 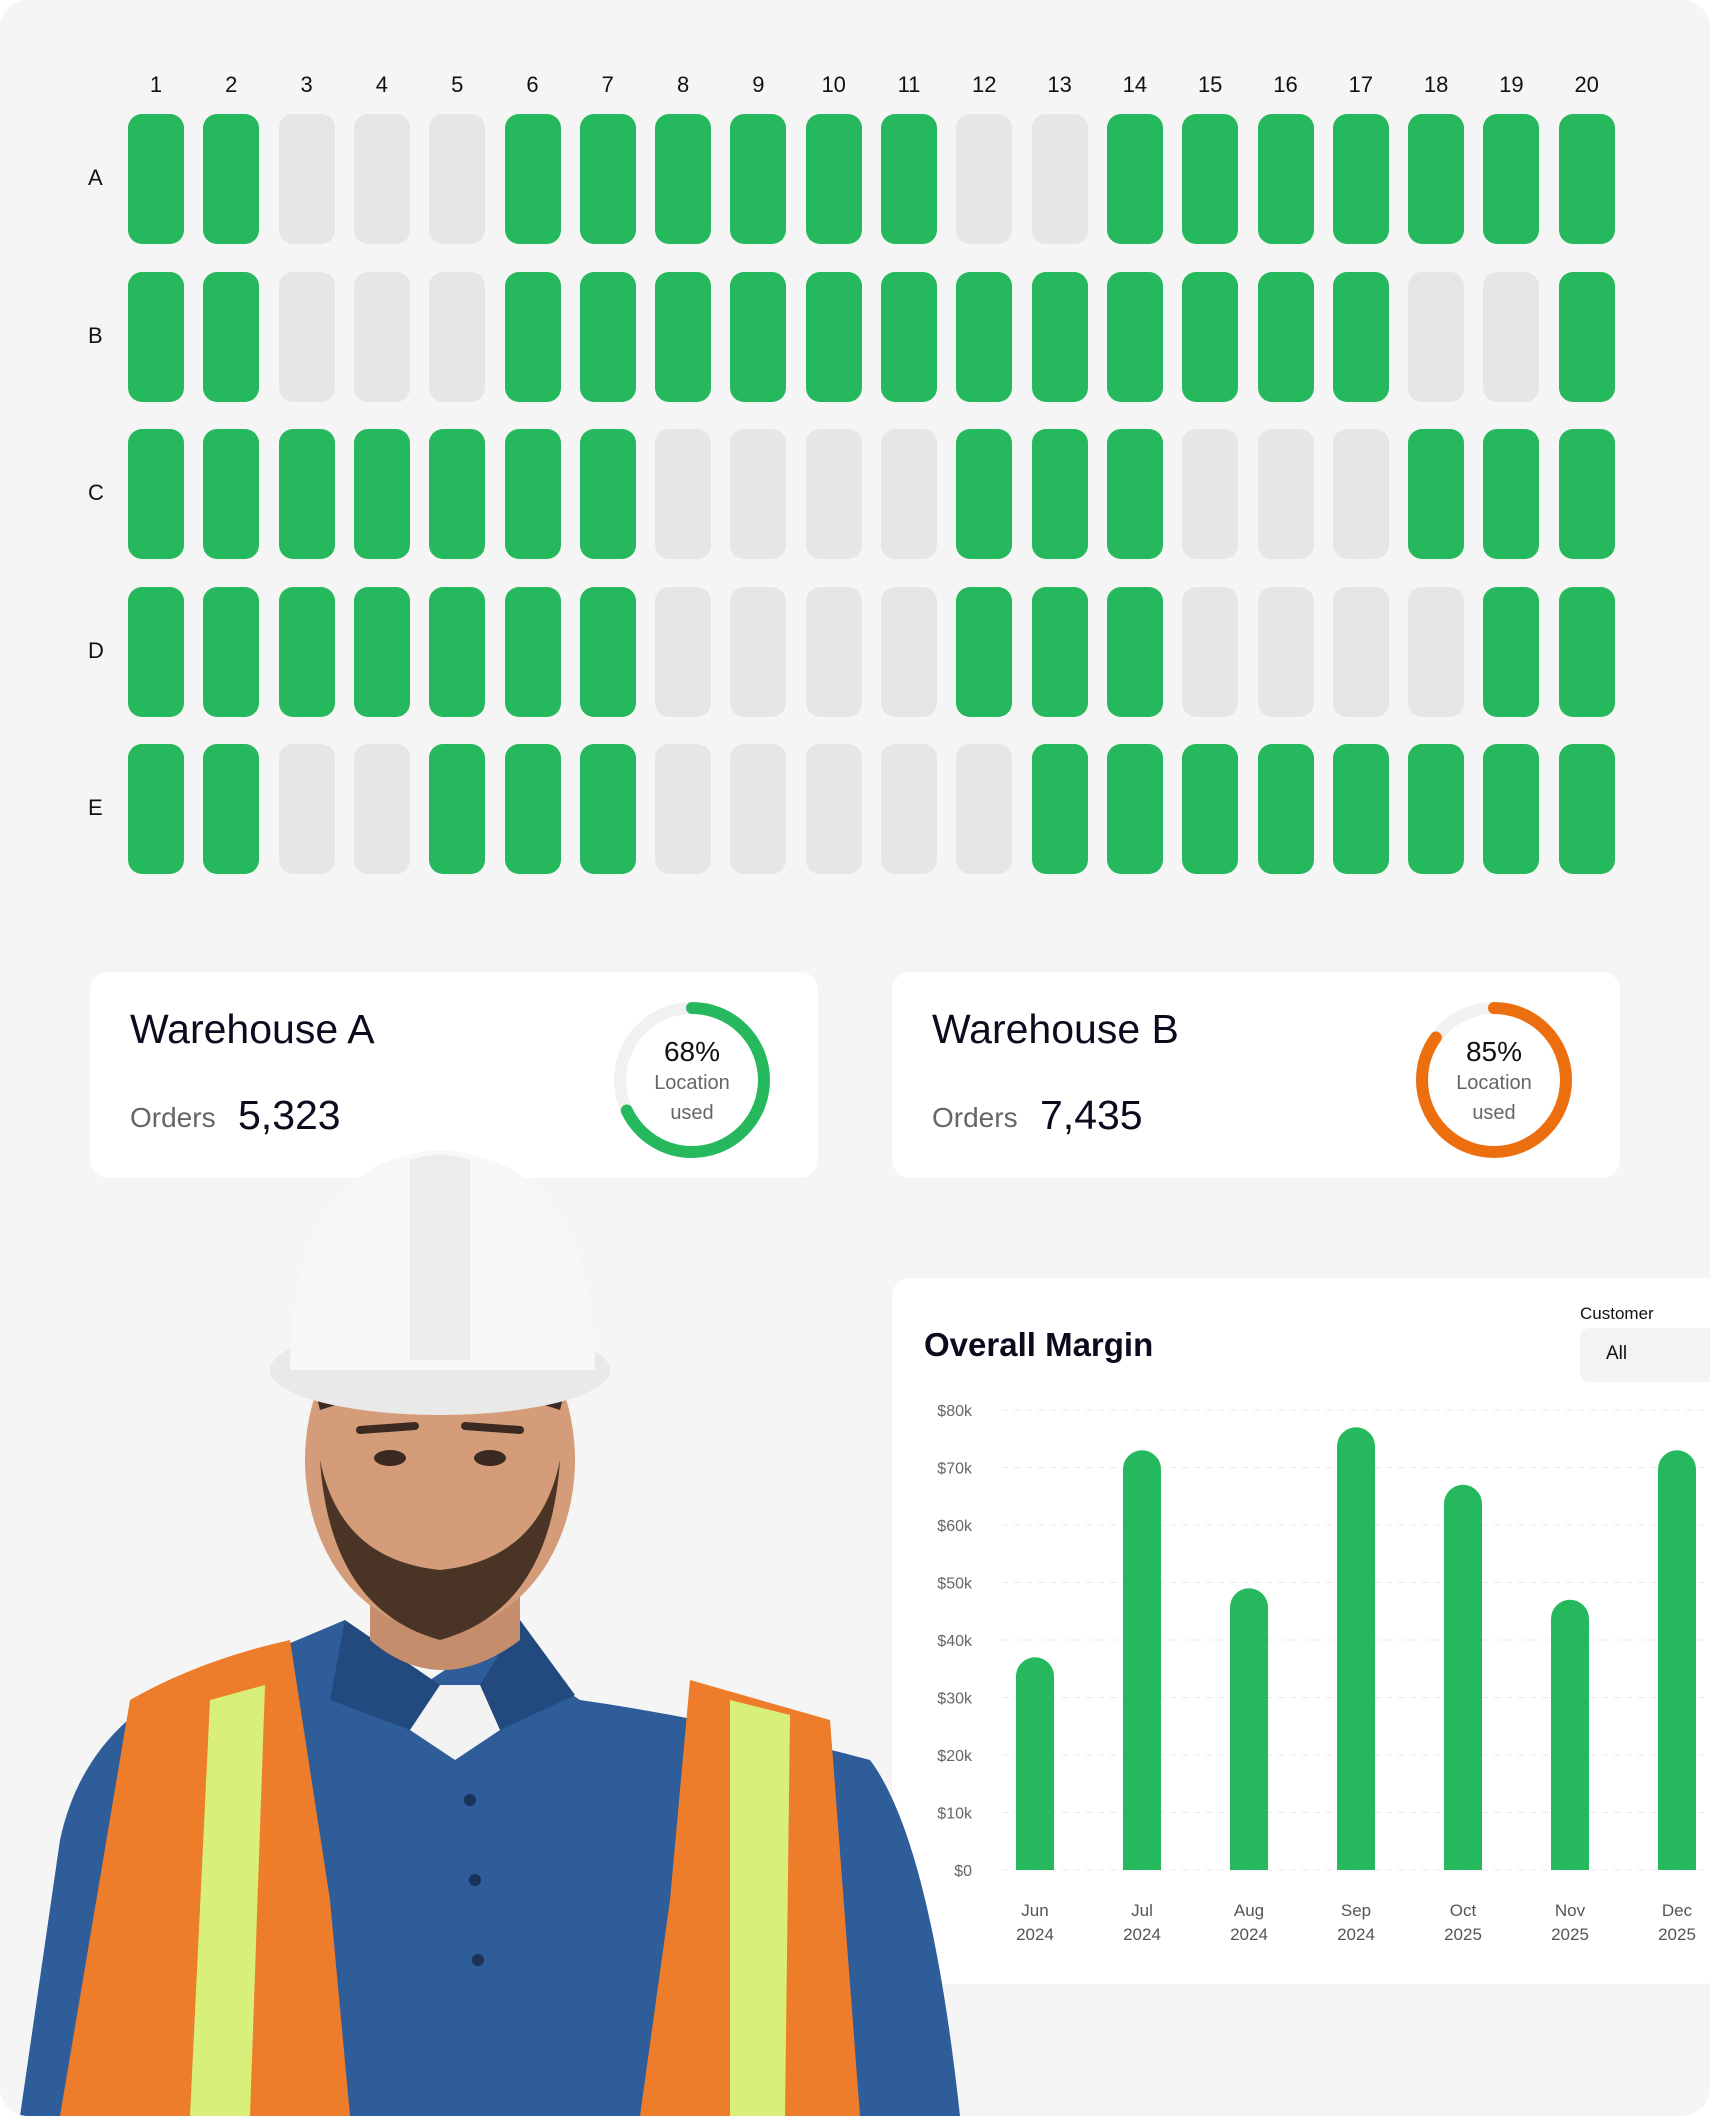 What do you see at coordinates (1059, 809) in the screenshot?
I see `location-slot-E13` at bounding box center [1059, 809].